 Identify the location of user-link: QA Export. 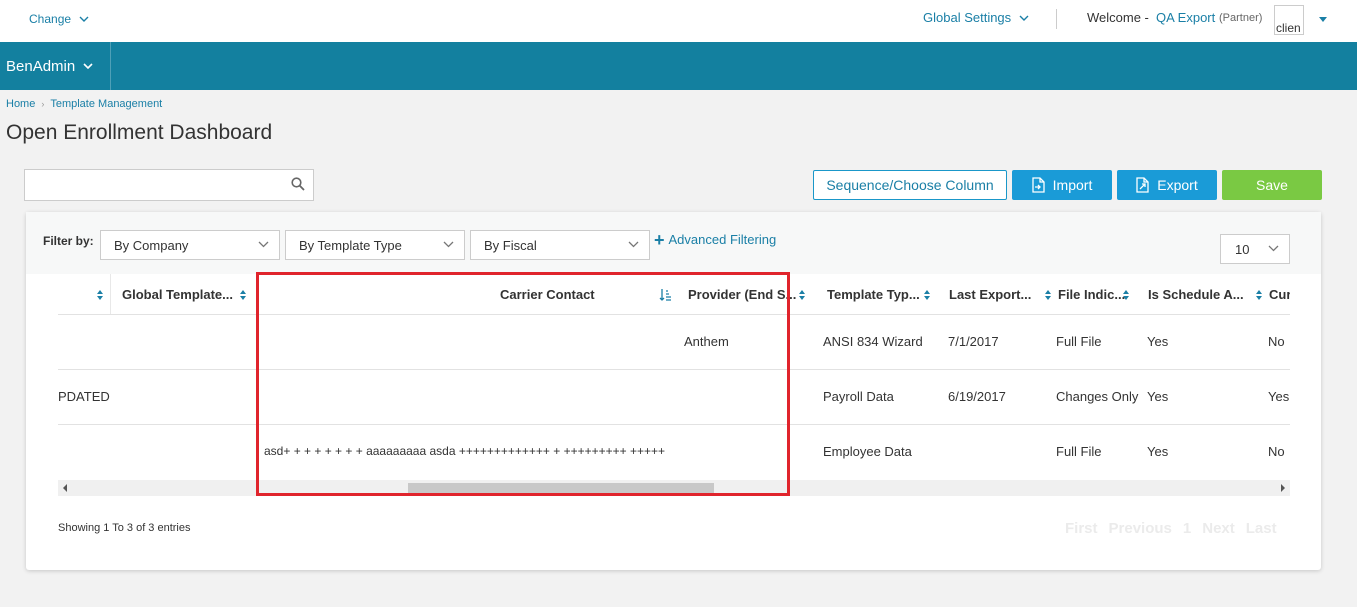
(1185, 17).